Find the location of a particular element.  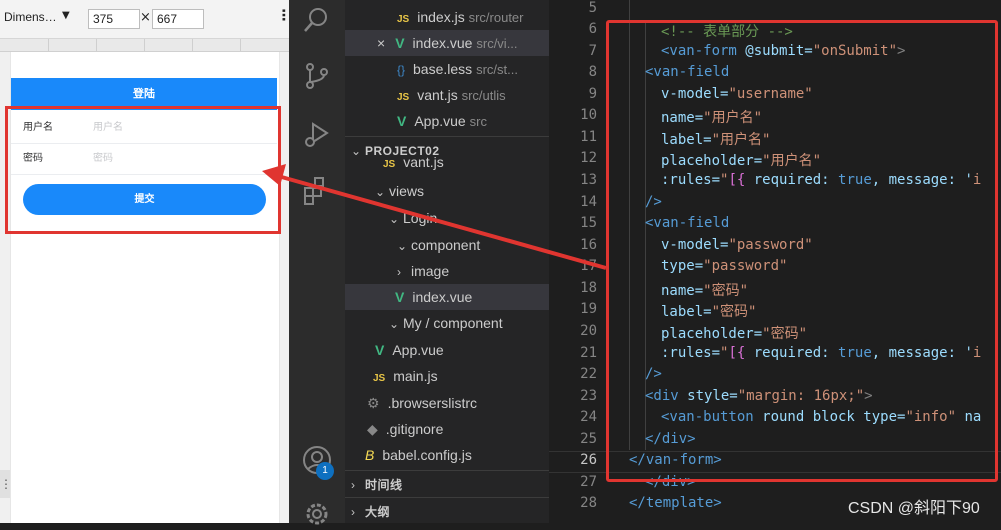

run-debug-icon is located at coordinates (317, 134).